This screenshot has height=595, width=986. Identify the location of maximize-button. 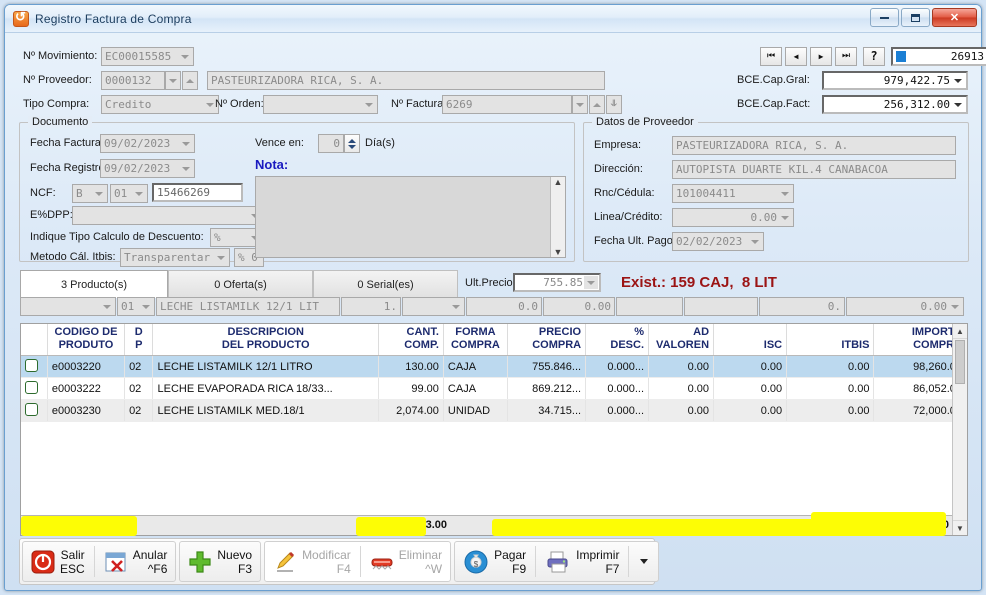
(915, 17).